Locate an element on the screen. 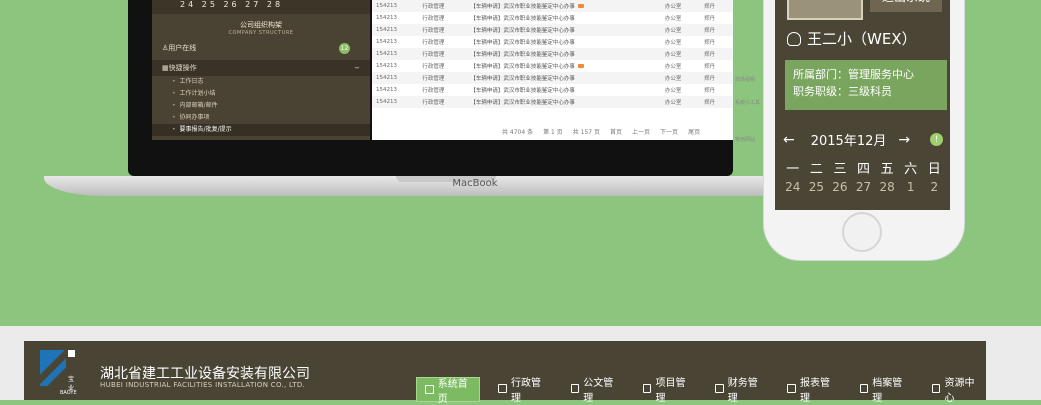 The height and width of the screenshot is (405, 1041). logo-square is located at coordinates (71, 353).